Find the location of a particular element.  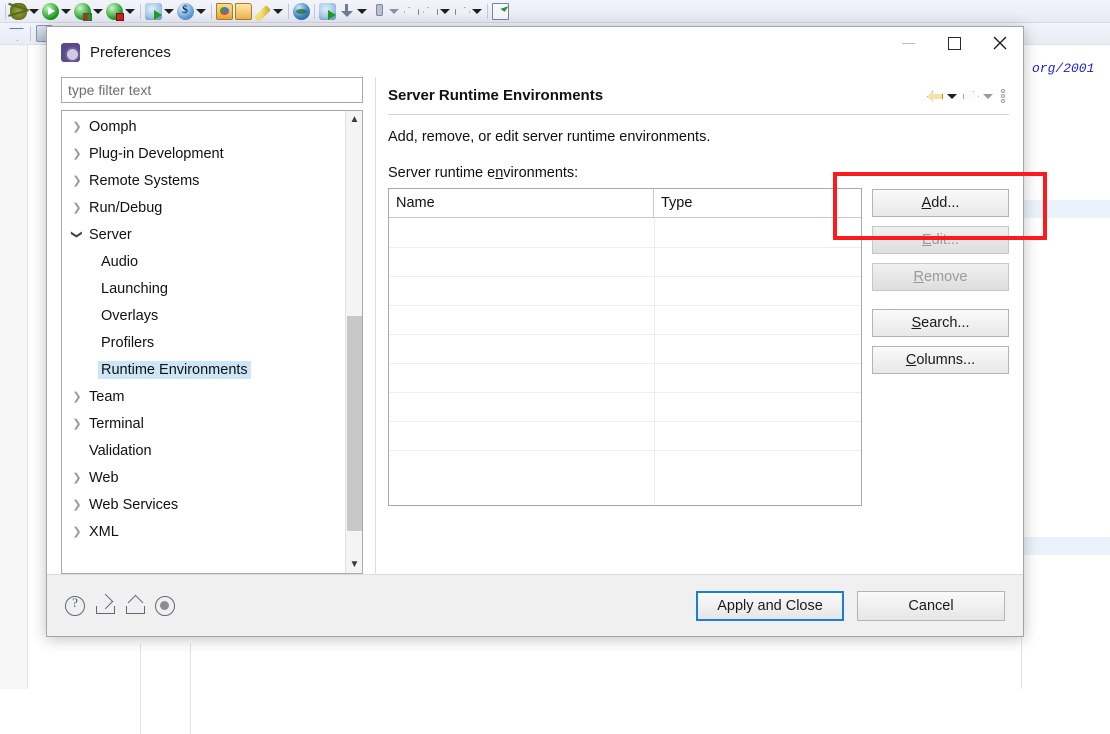

tree-item-profilers: Profilers is located at coordinates (203, 342).